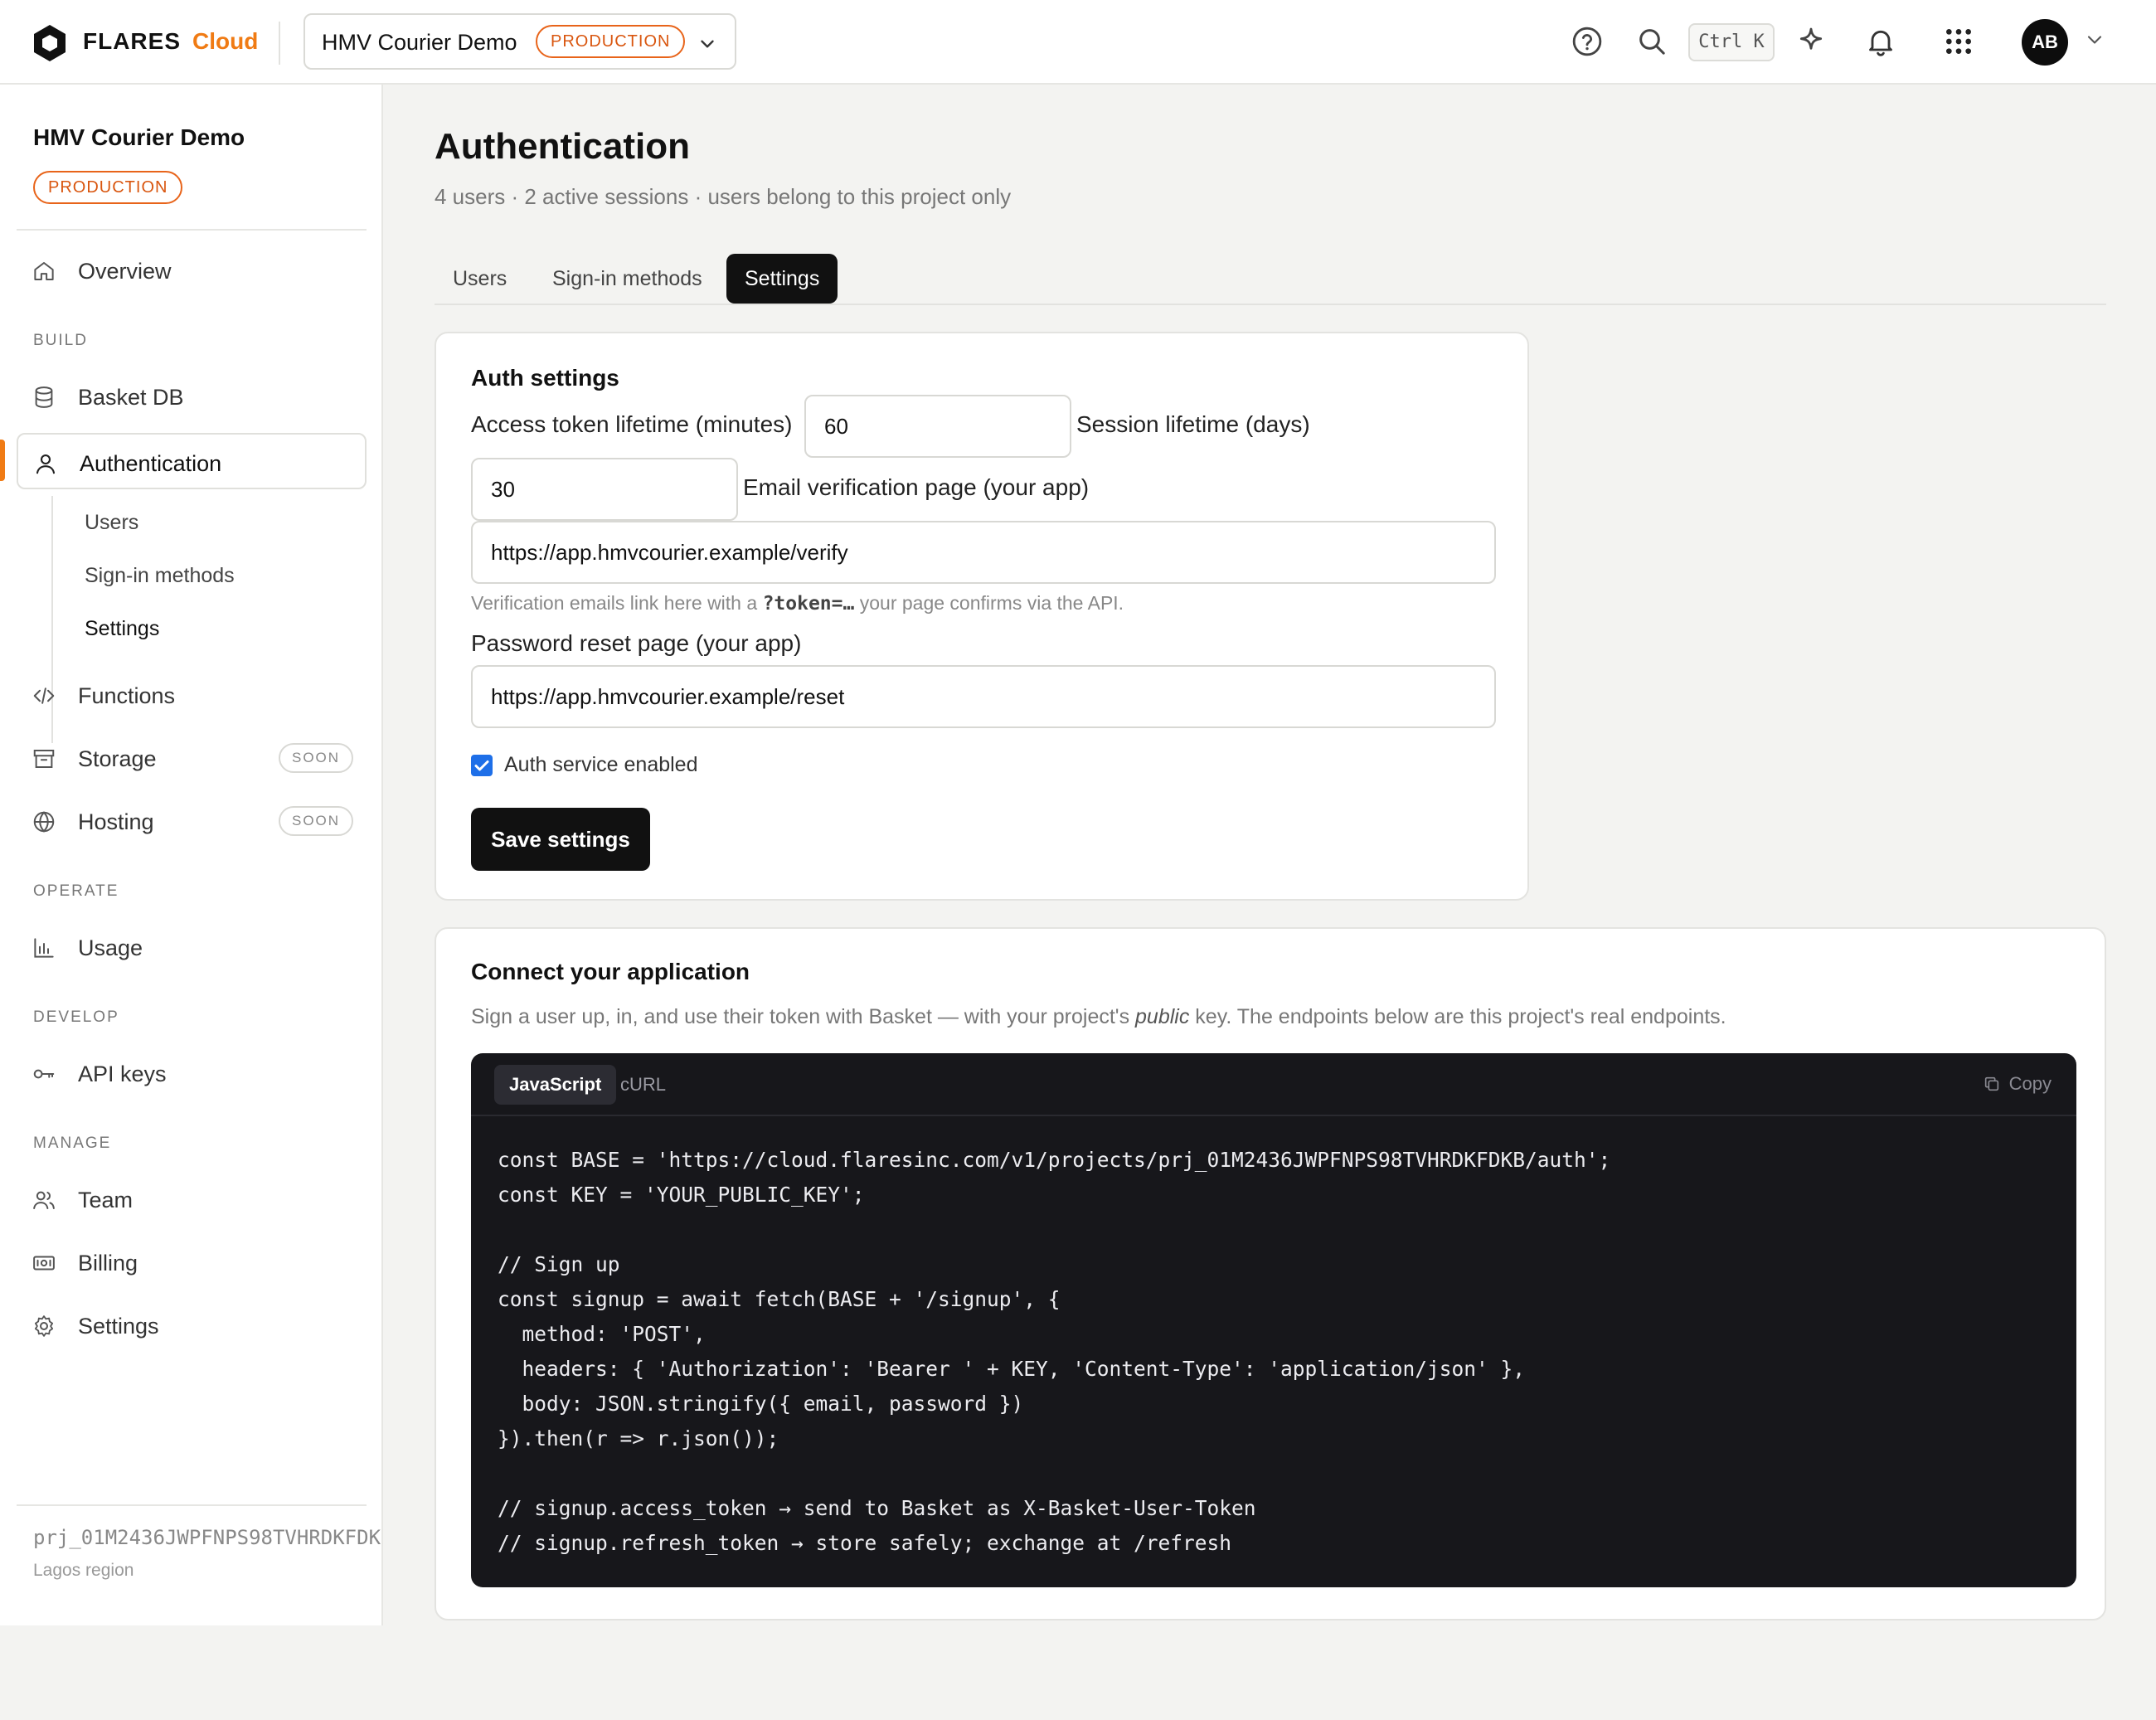  What do you see at coordinates (44, 1074) in the screenshot?
I see `key-icon` at bounding box center [44, 1074].